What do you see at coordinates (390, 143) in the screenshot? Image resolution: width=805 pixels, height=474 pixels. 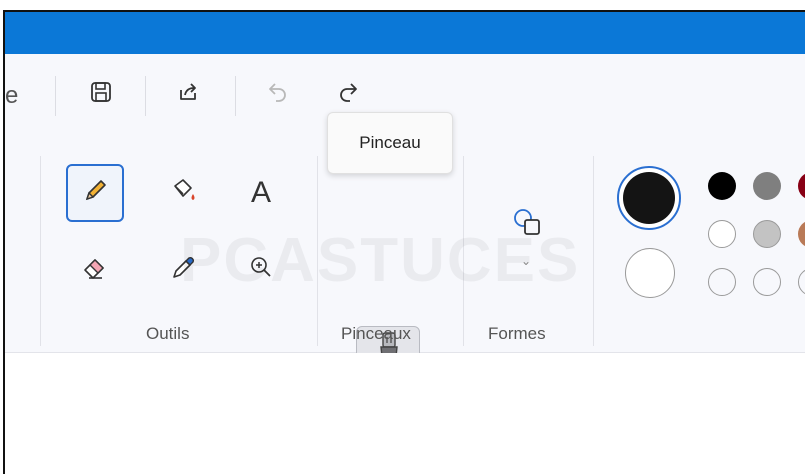 I see `tooltip: Pinceau` at bounding box center [390, 143].